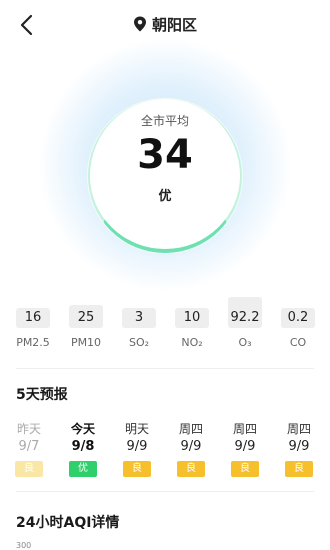  Describe the element at coordinates (33, 317) in the screenshot. I see `pollutant-value: 16` at that location.